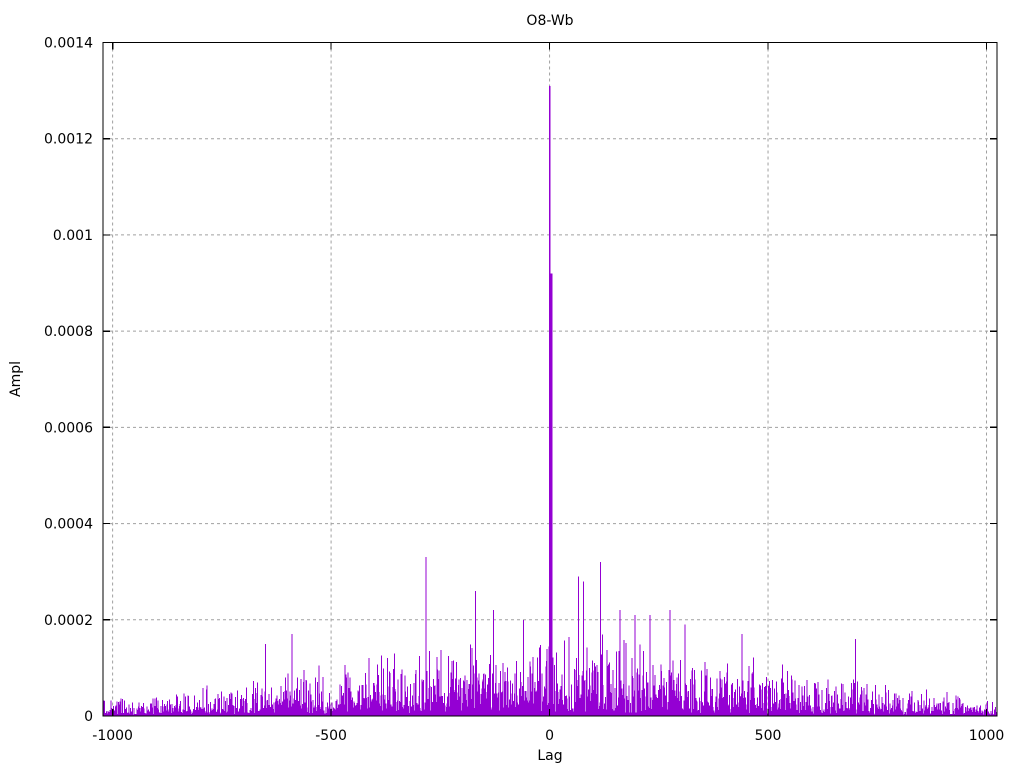  Describe the element at coordinates (549, 756) in the screenshot. I see `x-axis-label: Lag` at that location.